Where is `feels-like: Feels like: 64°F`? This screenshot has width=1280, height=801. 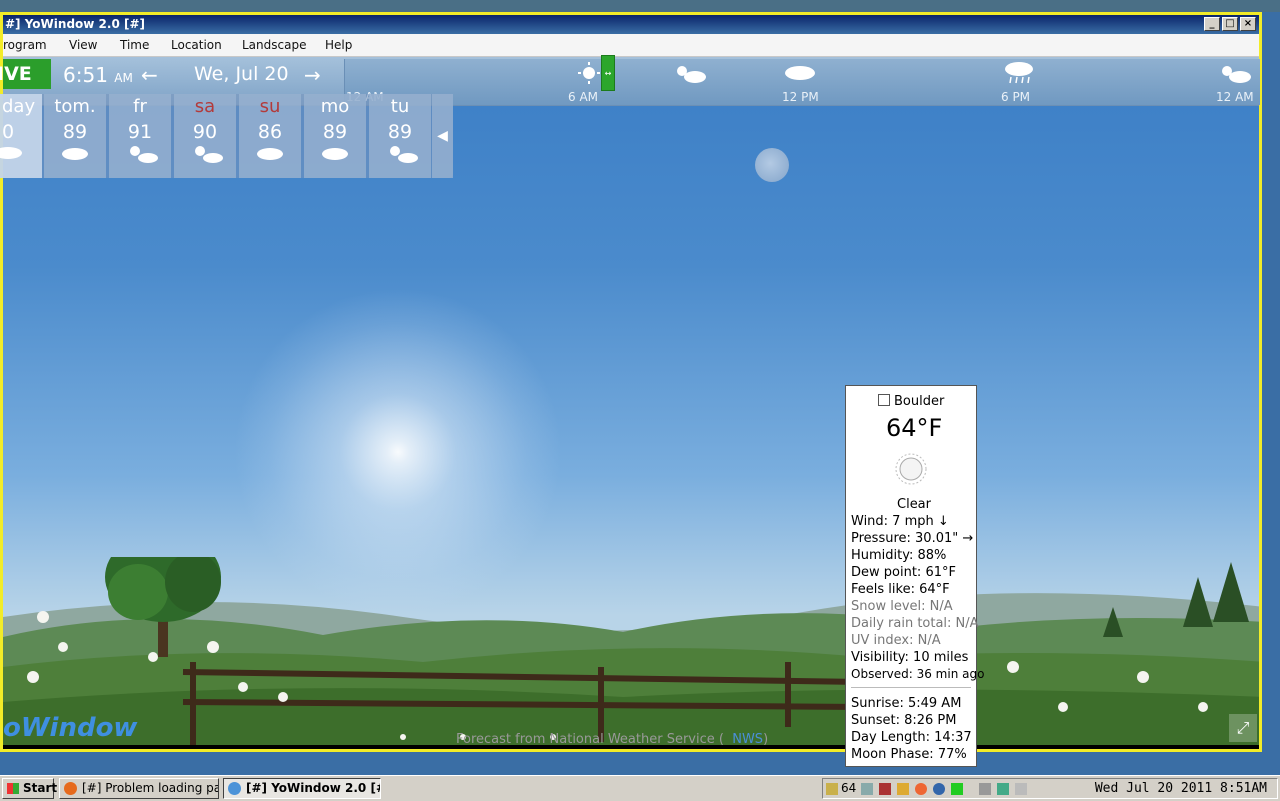
feels-like: Feels like: 64°F is located at coordinates (900, 589).